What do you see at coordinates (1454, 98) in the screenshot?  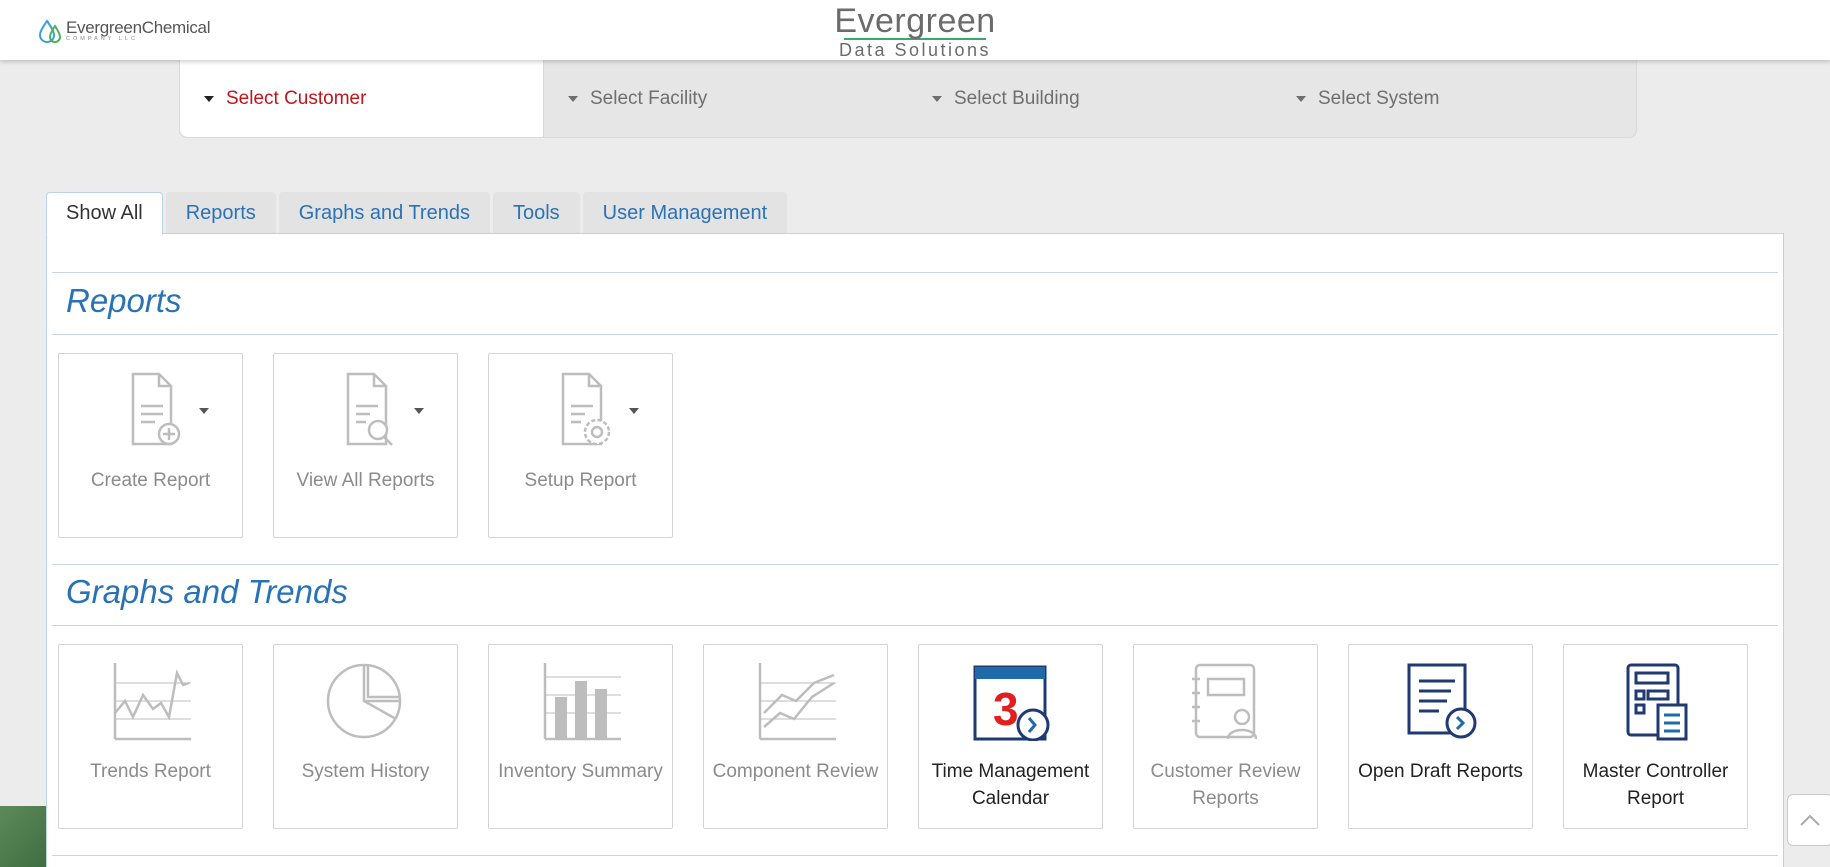 I see `select-system-dropdown: Select System` at bounding box center [1454, 98].